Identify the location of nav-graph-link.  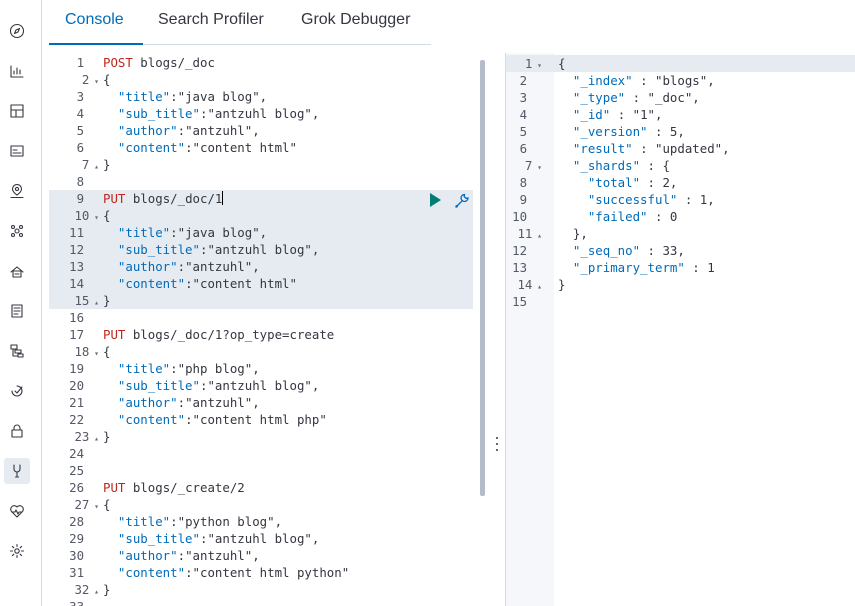
(17, 231).